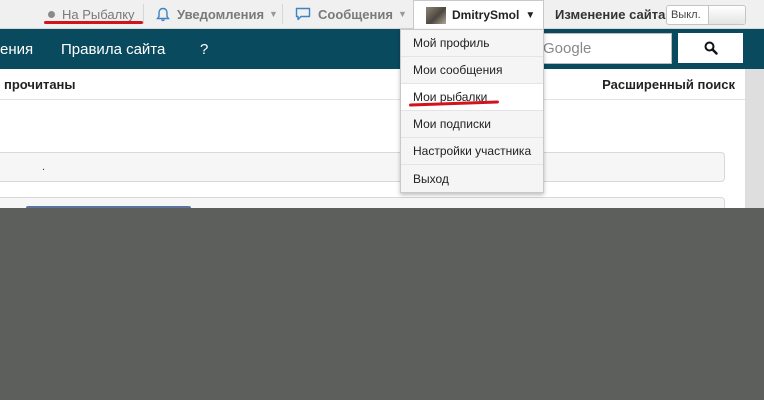 The width and height of the screenshot is (764, 400). Describe the element at coordinates (668, 84) in the screenshot. I see `advanced-search-link: Расширенный поиск` at that location.